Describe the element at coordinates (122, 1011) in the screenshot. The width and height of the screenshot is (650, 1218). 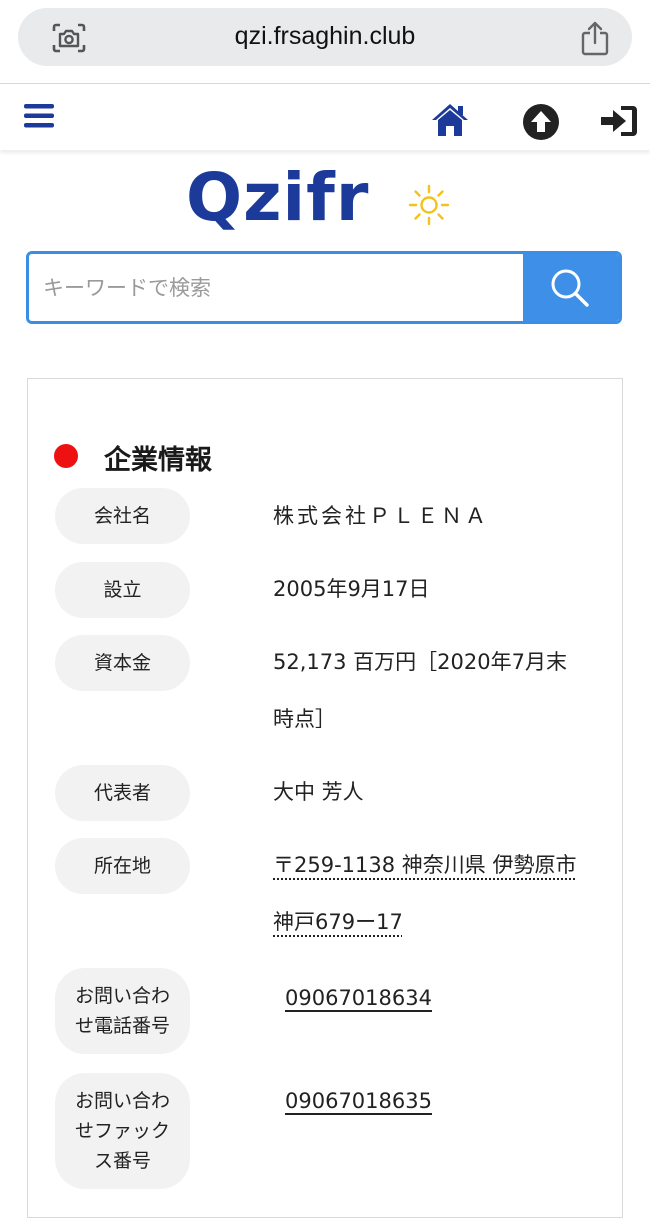
I see `label-phone: お問い合わせ電話番号` at that location.